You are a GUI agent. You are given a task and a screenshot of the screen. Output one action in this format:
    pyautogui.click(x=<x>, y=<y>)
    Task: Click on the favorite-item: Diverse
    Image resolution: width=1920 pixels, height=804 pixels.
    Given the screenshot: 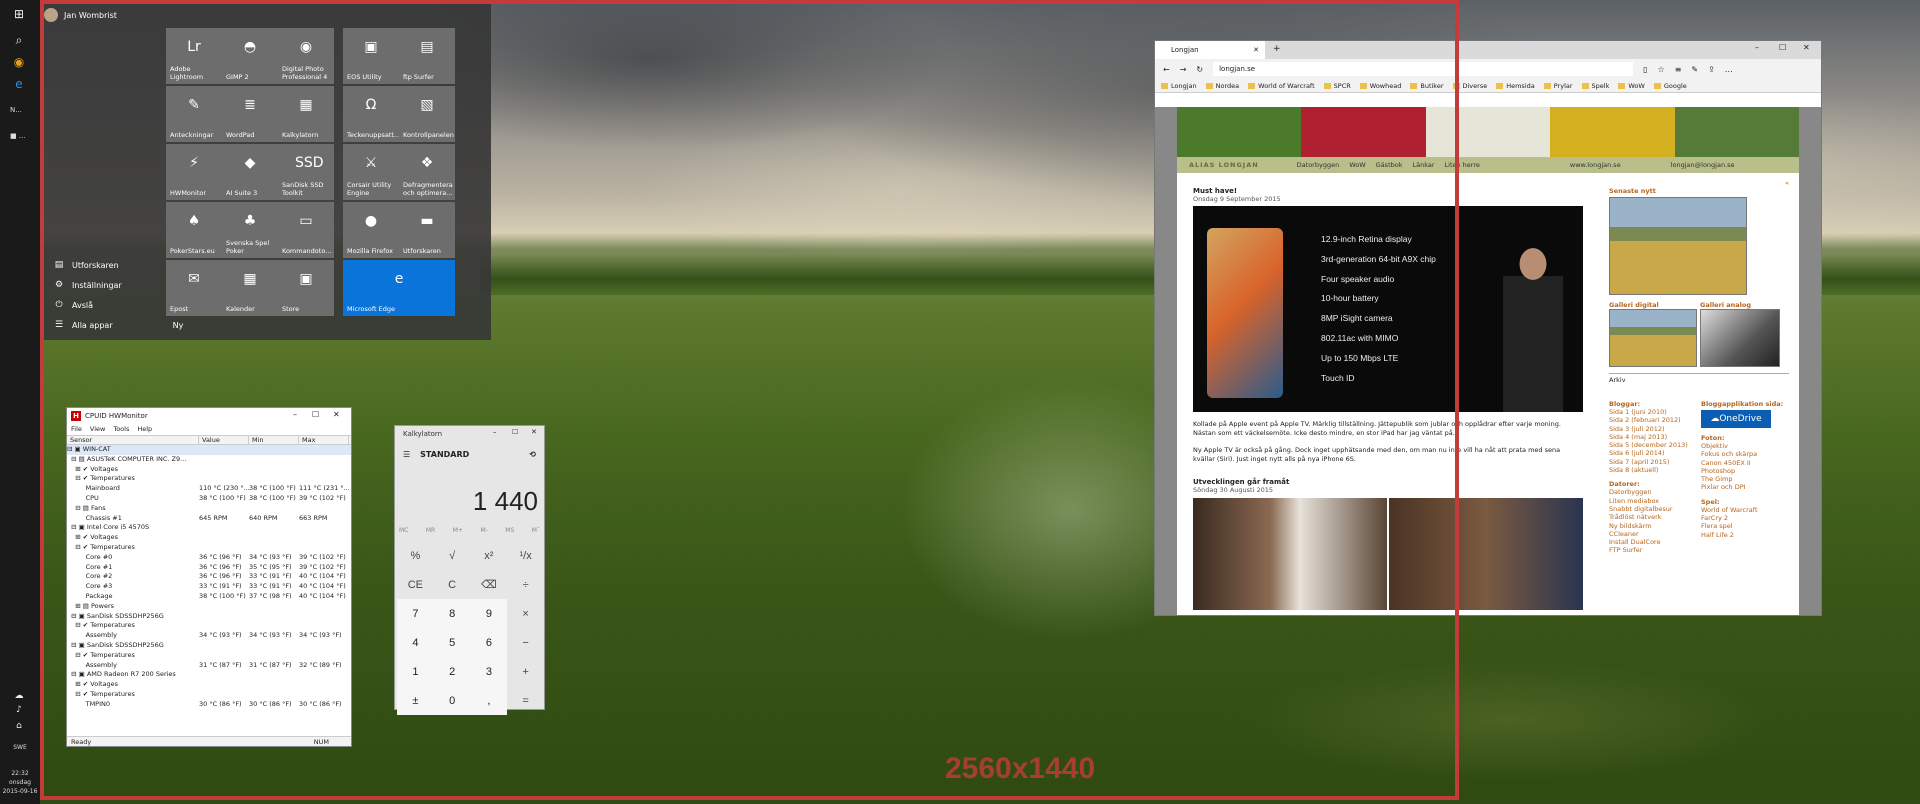 What is the action you would take?
    pyautogui.click(x=1469, y=85)
    